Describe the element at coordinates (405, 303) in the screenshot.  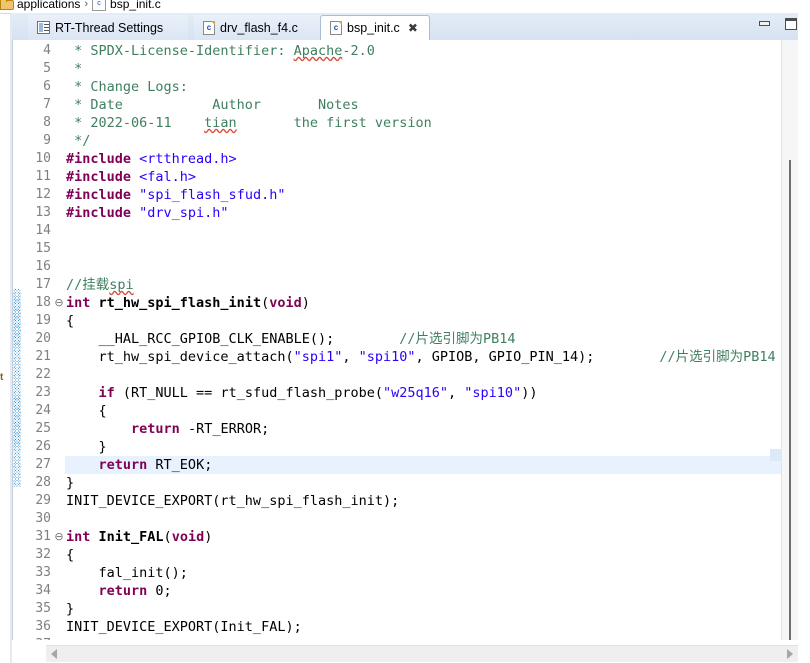
I see `code-line: 18 ⊖ int rt_hw_spi_flash_init(void)` at that location.